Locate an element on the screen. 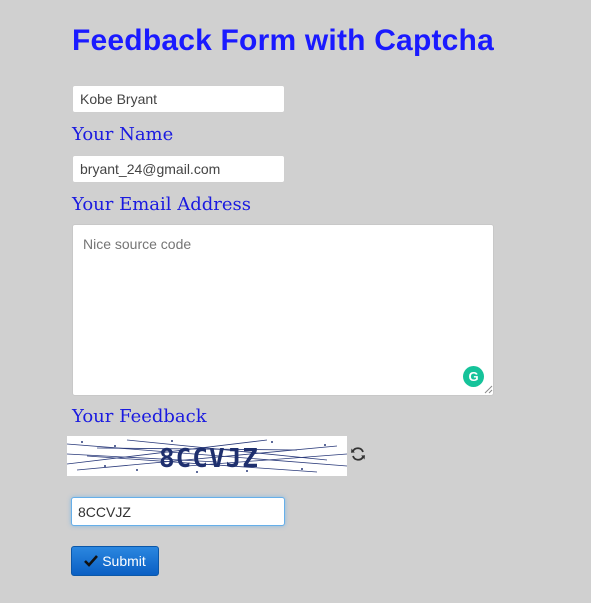 This screenshot has height=603, width=591. feedback-label: Your Feedback is located at coordinates (139, 416).